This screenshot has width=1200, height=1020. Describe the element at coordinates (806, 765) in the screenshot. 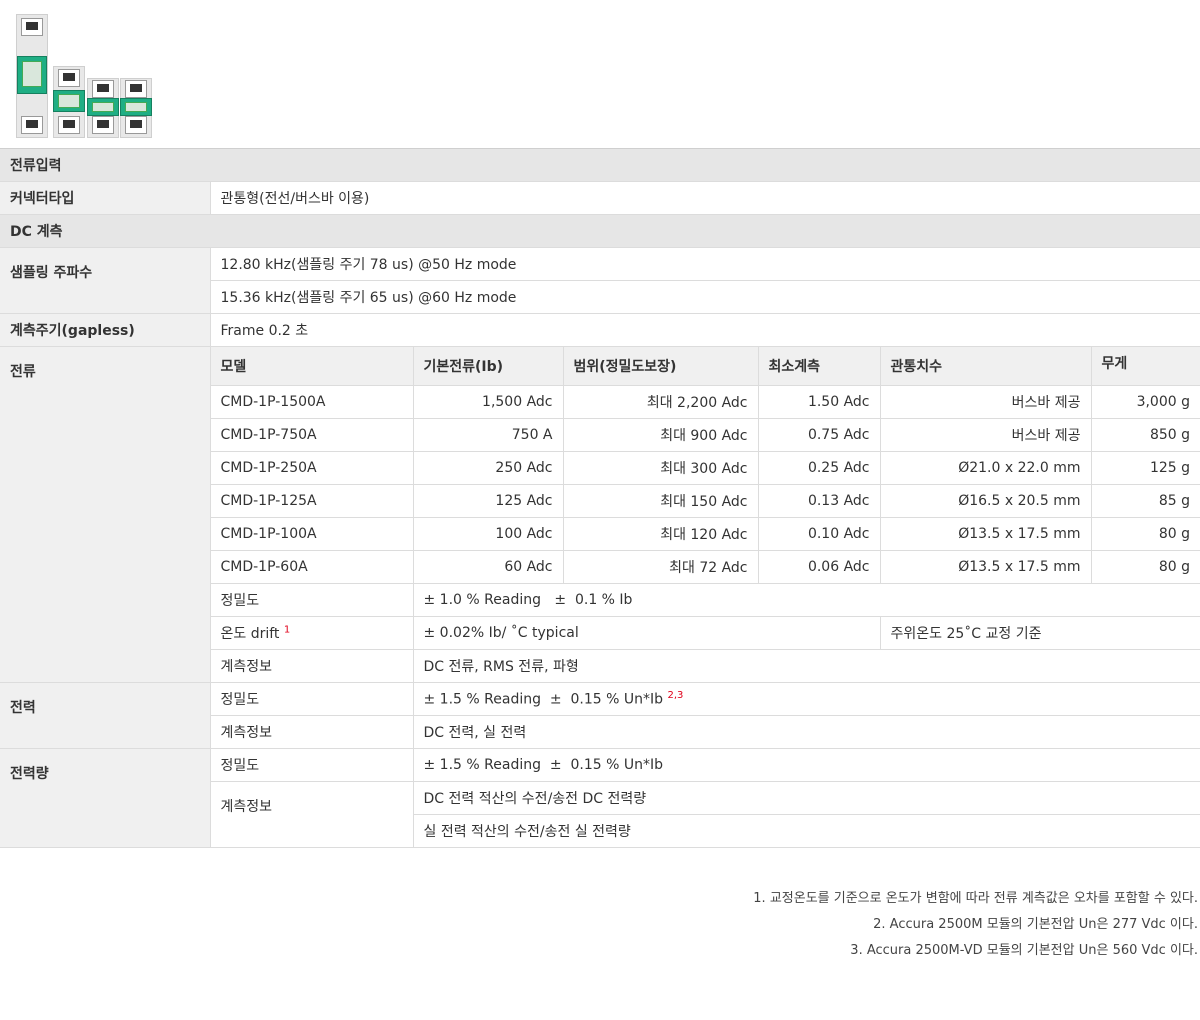

I see `energy-accuracy: ± 1.5 % Reading ± 0.15 % Un*Ib` at that location.